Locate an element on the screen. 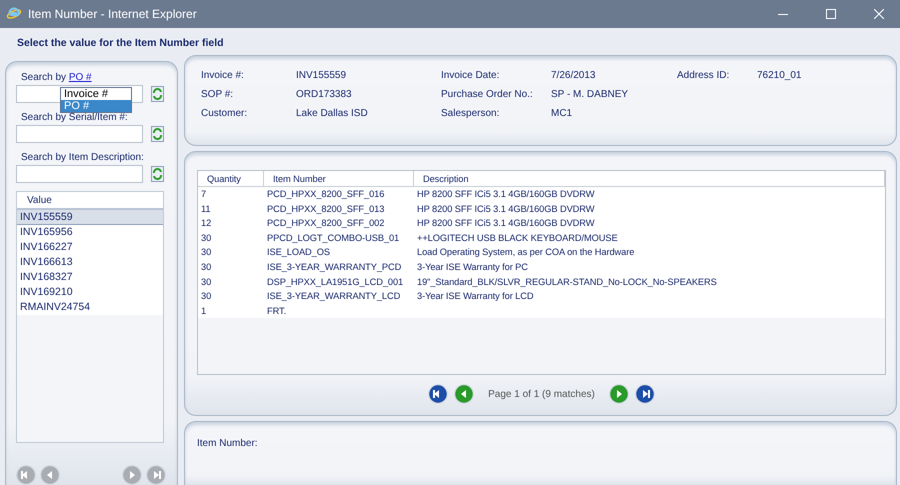  list-item: INV165956 is located at coordinates (90, 232).